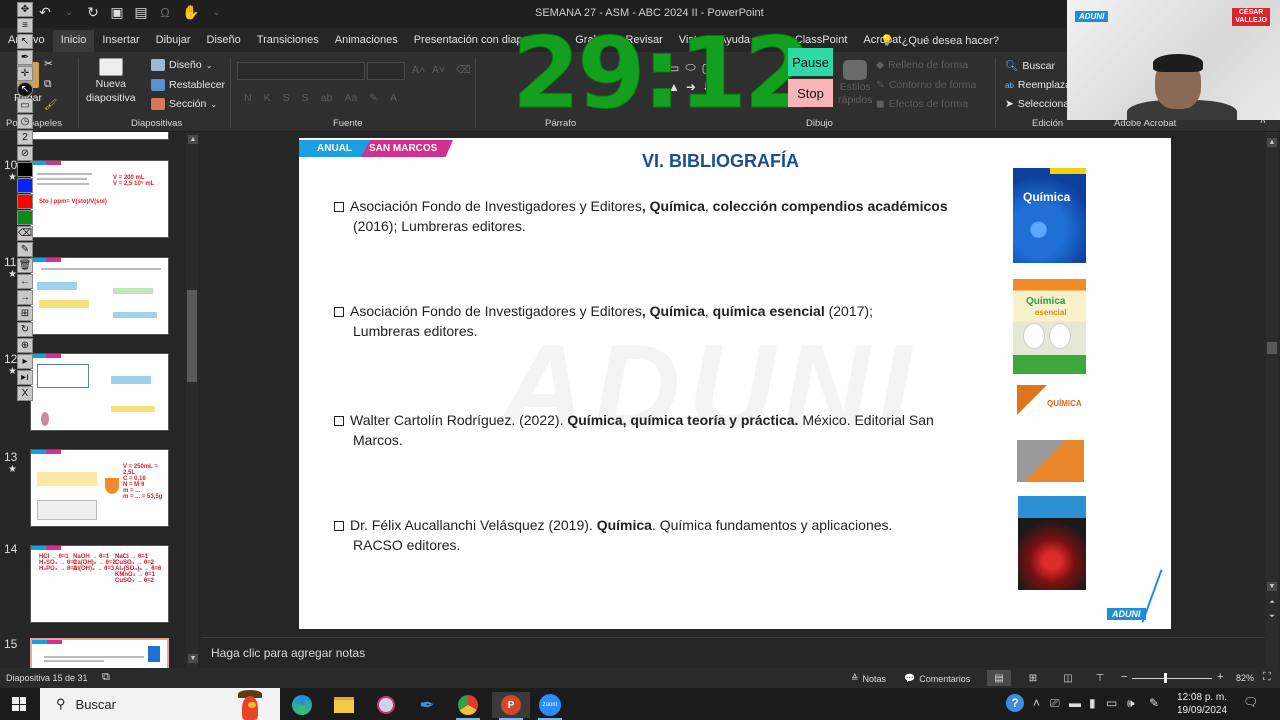  What do you see at coordinates (1172, 678) in the screenshot?
I see `zoom-slider-track` at bounding box center [1172, 678].